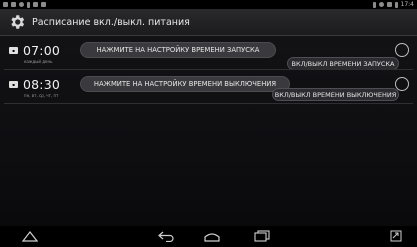  I want to click on alarm-clock-icon, so click(381, 4).